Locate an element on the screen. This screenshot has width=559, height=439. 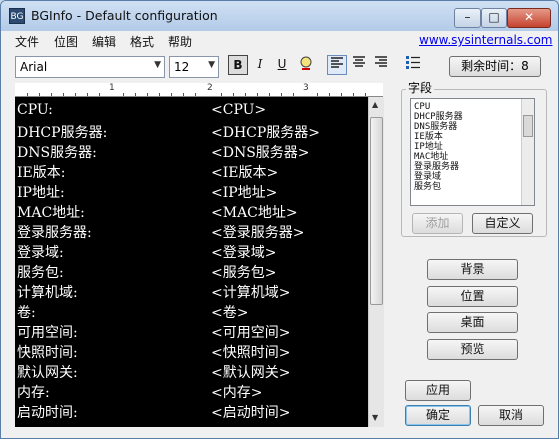
custom-field-button: 自定义 is located at coordinates (502, 223).